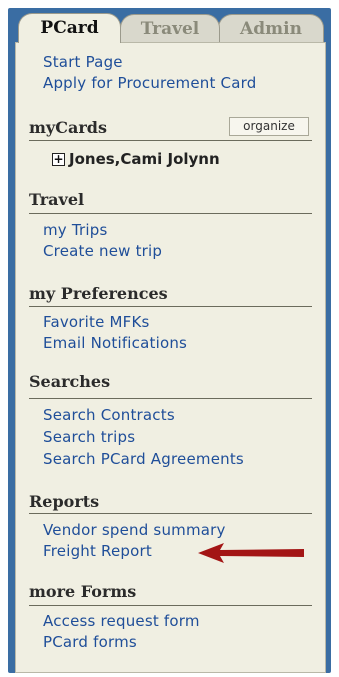 This screenshot has width=339, height=677. I want to click on card-holder-name: Jones,Cami Jolynn, so click(144, 159).